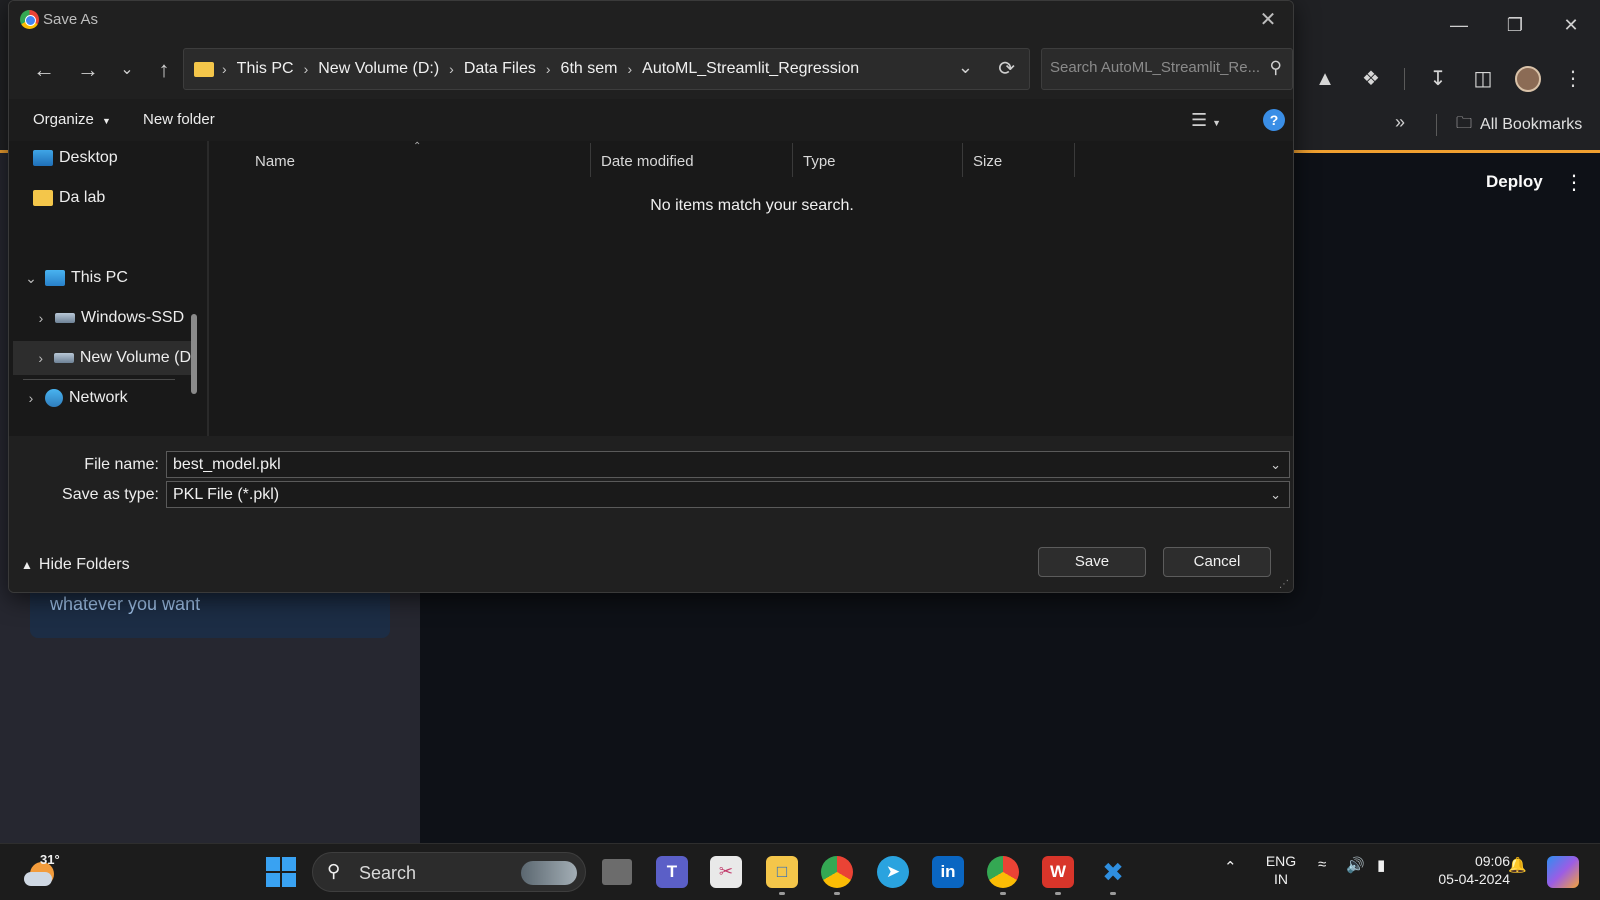 The height and width of the screenshot is (900, 1600). I want to click on search-field: ⚲, so click(1167, 69).